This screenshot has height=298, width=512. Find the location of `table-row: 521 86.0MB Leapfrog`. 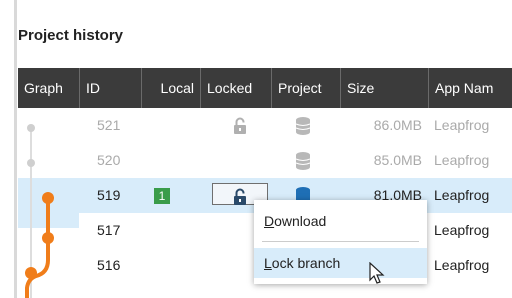

table-row: 521 86.0MB Leapfrog is located at coordinates (265, 125).